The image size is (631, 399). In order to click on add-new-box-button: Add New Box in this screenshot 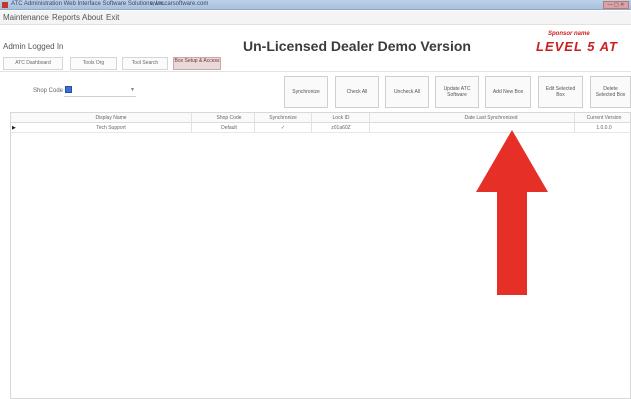, I will do `click(508, 92)`.